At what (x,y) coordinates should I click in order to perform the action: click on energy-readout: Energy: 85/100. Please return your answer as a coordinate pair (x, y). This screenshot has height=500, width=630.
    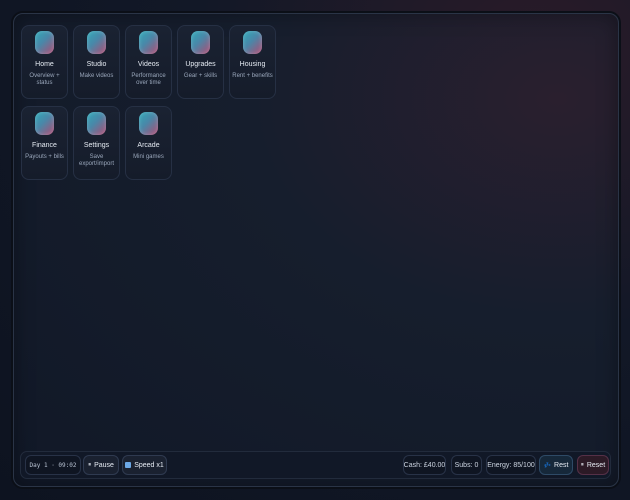
    Looking at the image, I should click on (511, 465).